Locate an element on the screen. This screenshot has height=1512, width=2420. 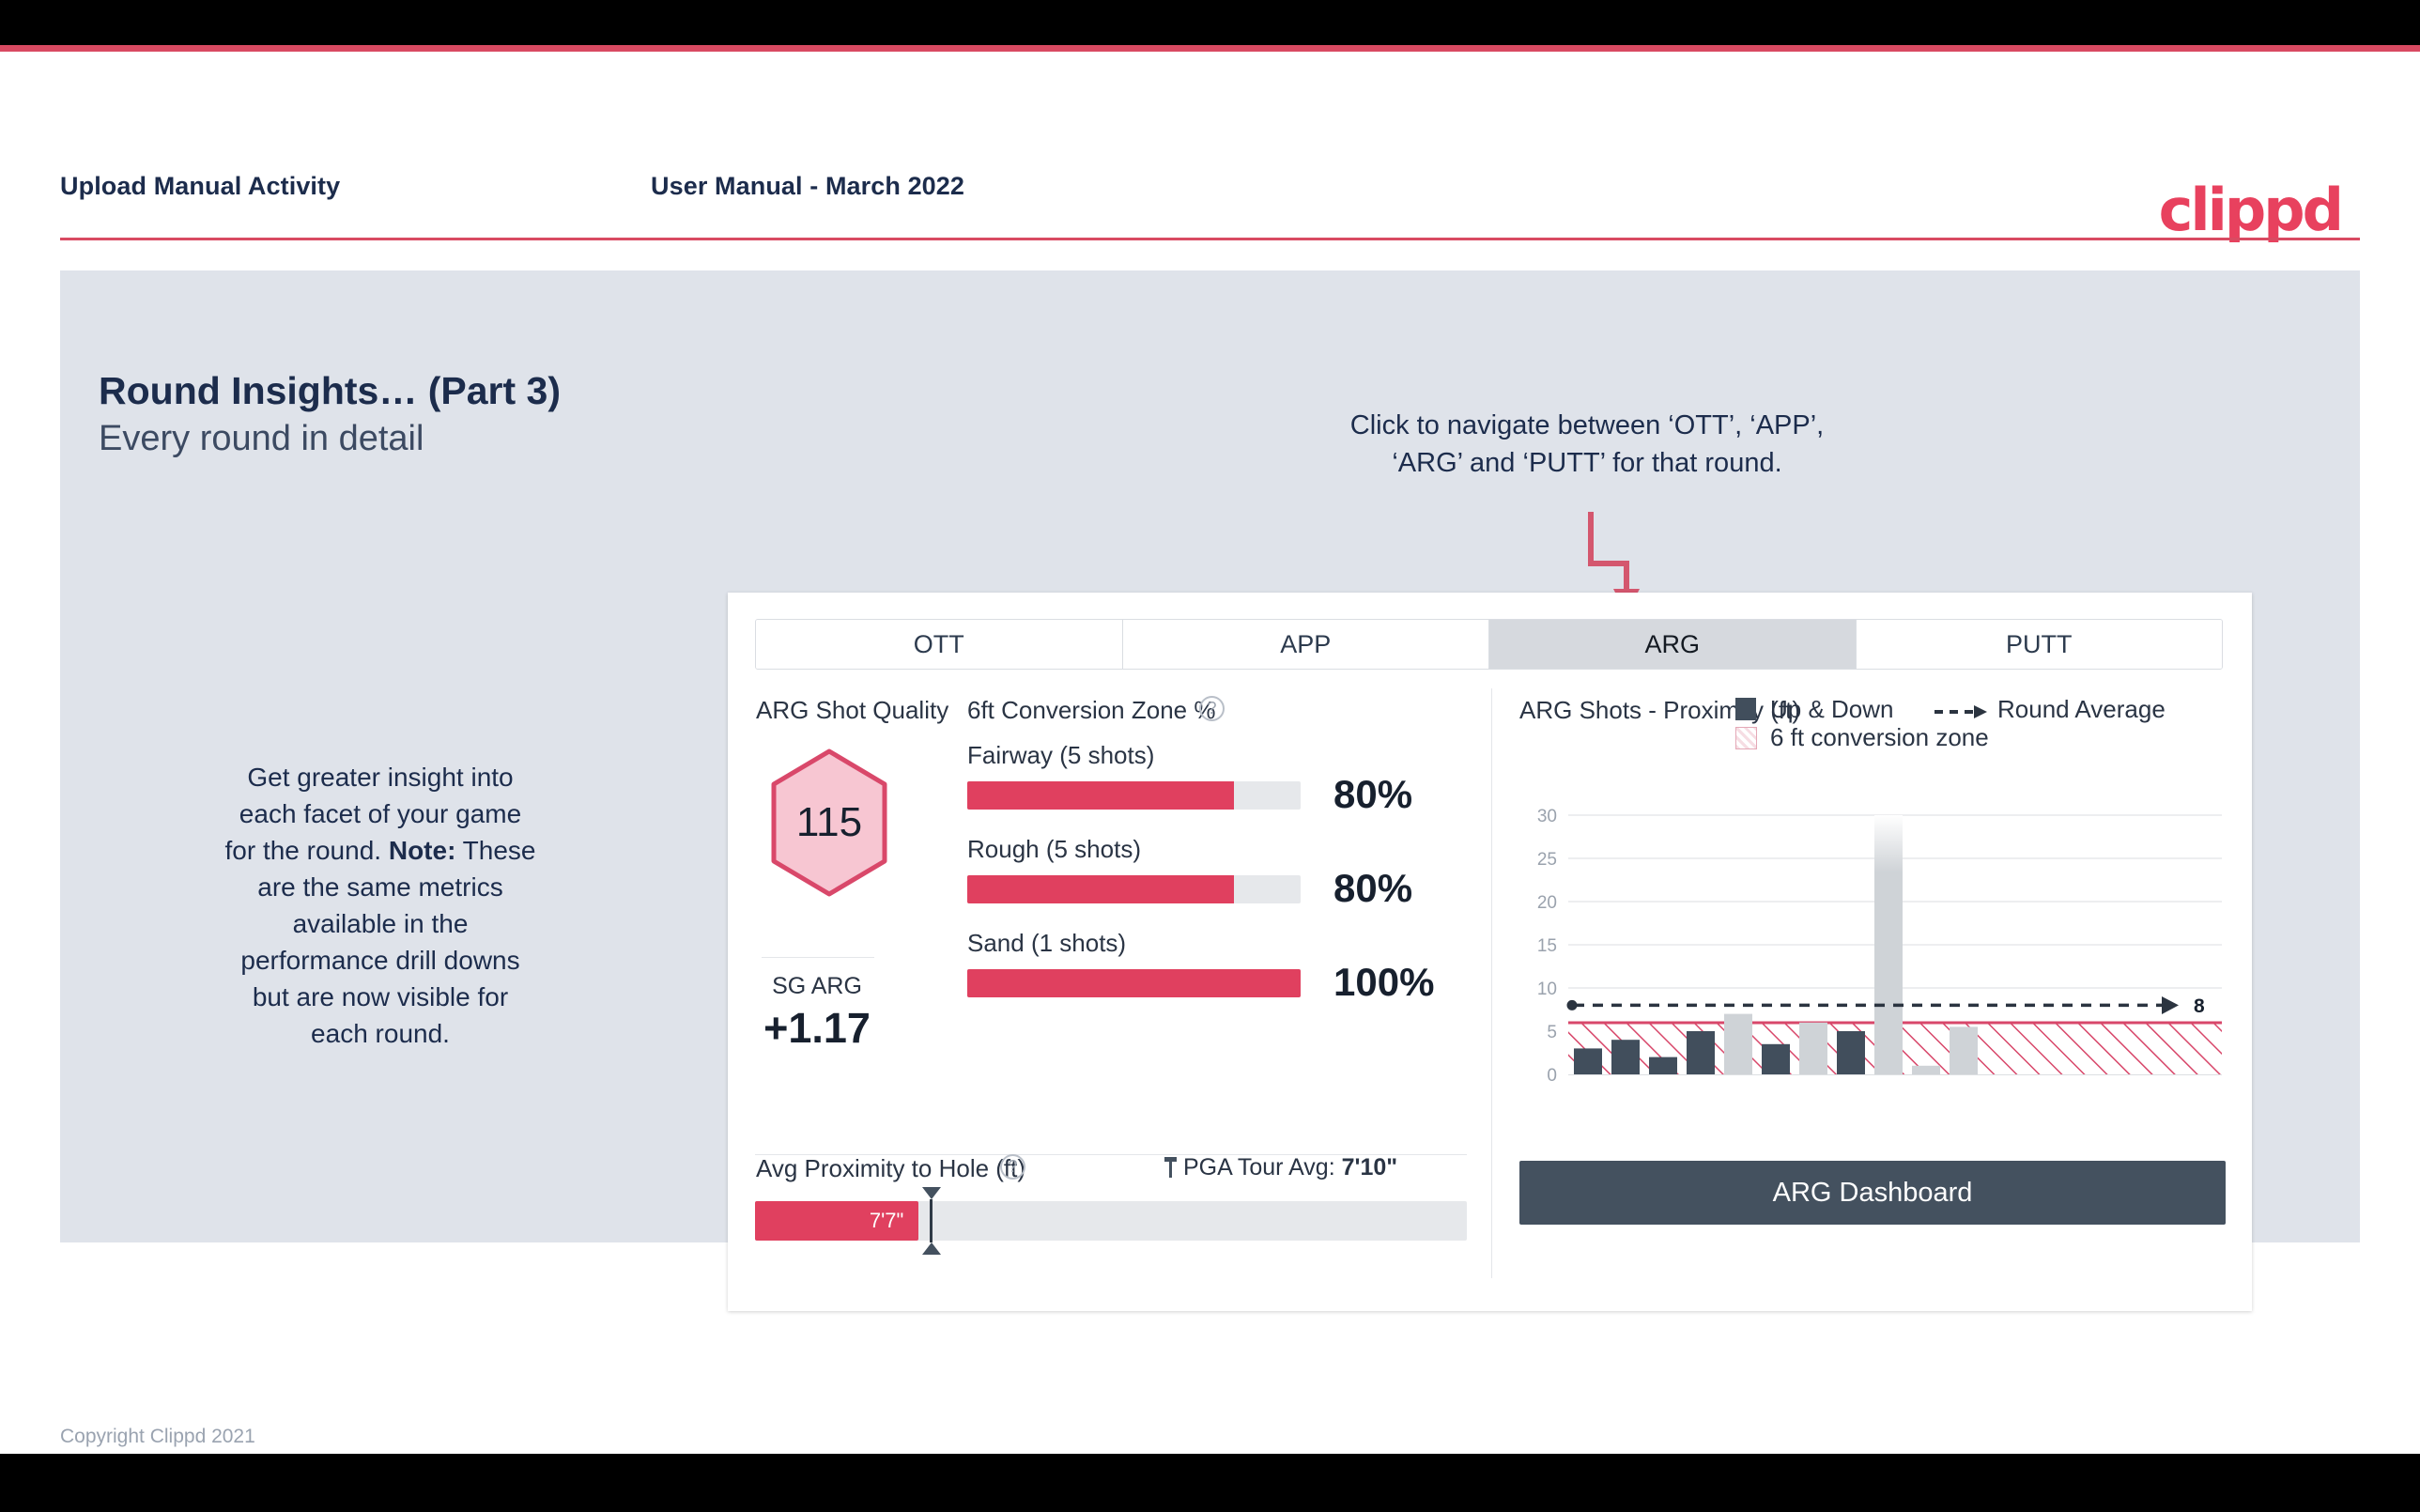
svg-text: 25 is located at coordinates (1547, 860).